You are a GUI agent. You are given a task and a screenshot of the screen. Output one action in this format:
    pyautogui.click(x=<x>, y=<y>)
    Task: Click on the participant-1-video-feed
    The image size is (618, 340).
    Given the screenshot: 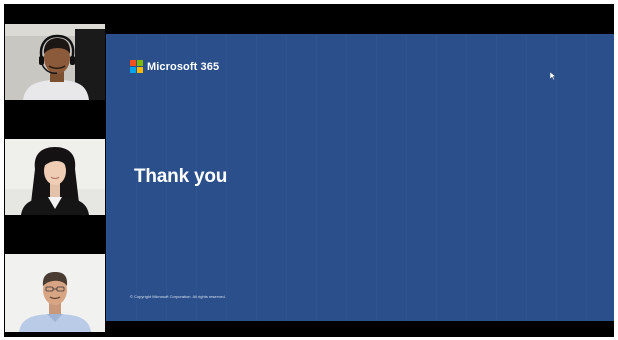 What is the action you would take?
    pyautogui.click(x=55, y=62)
    